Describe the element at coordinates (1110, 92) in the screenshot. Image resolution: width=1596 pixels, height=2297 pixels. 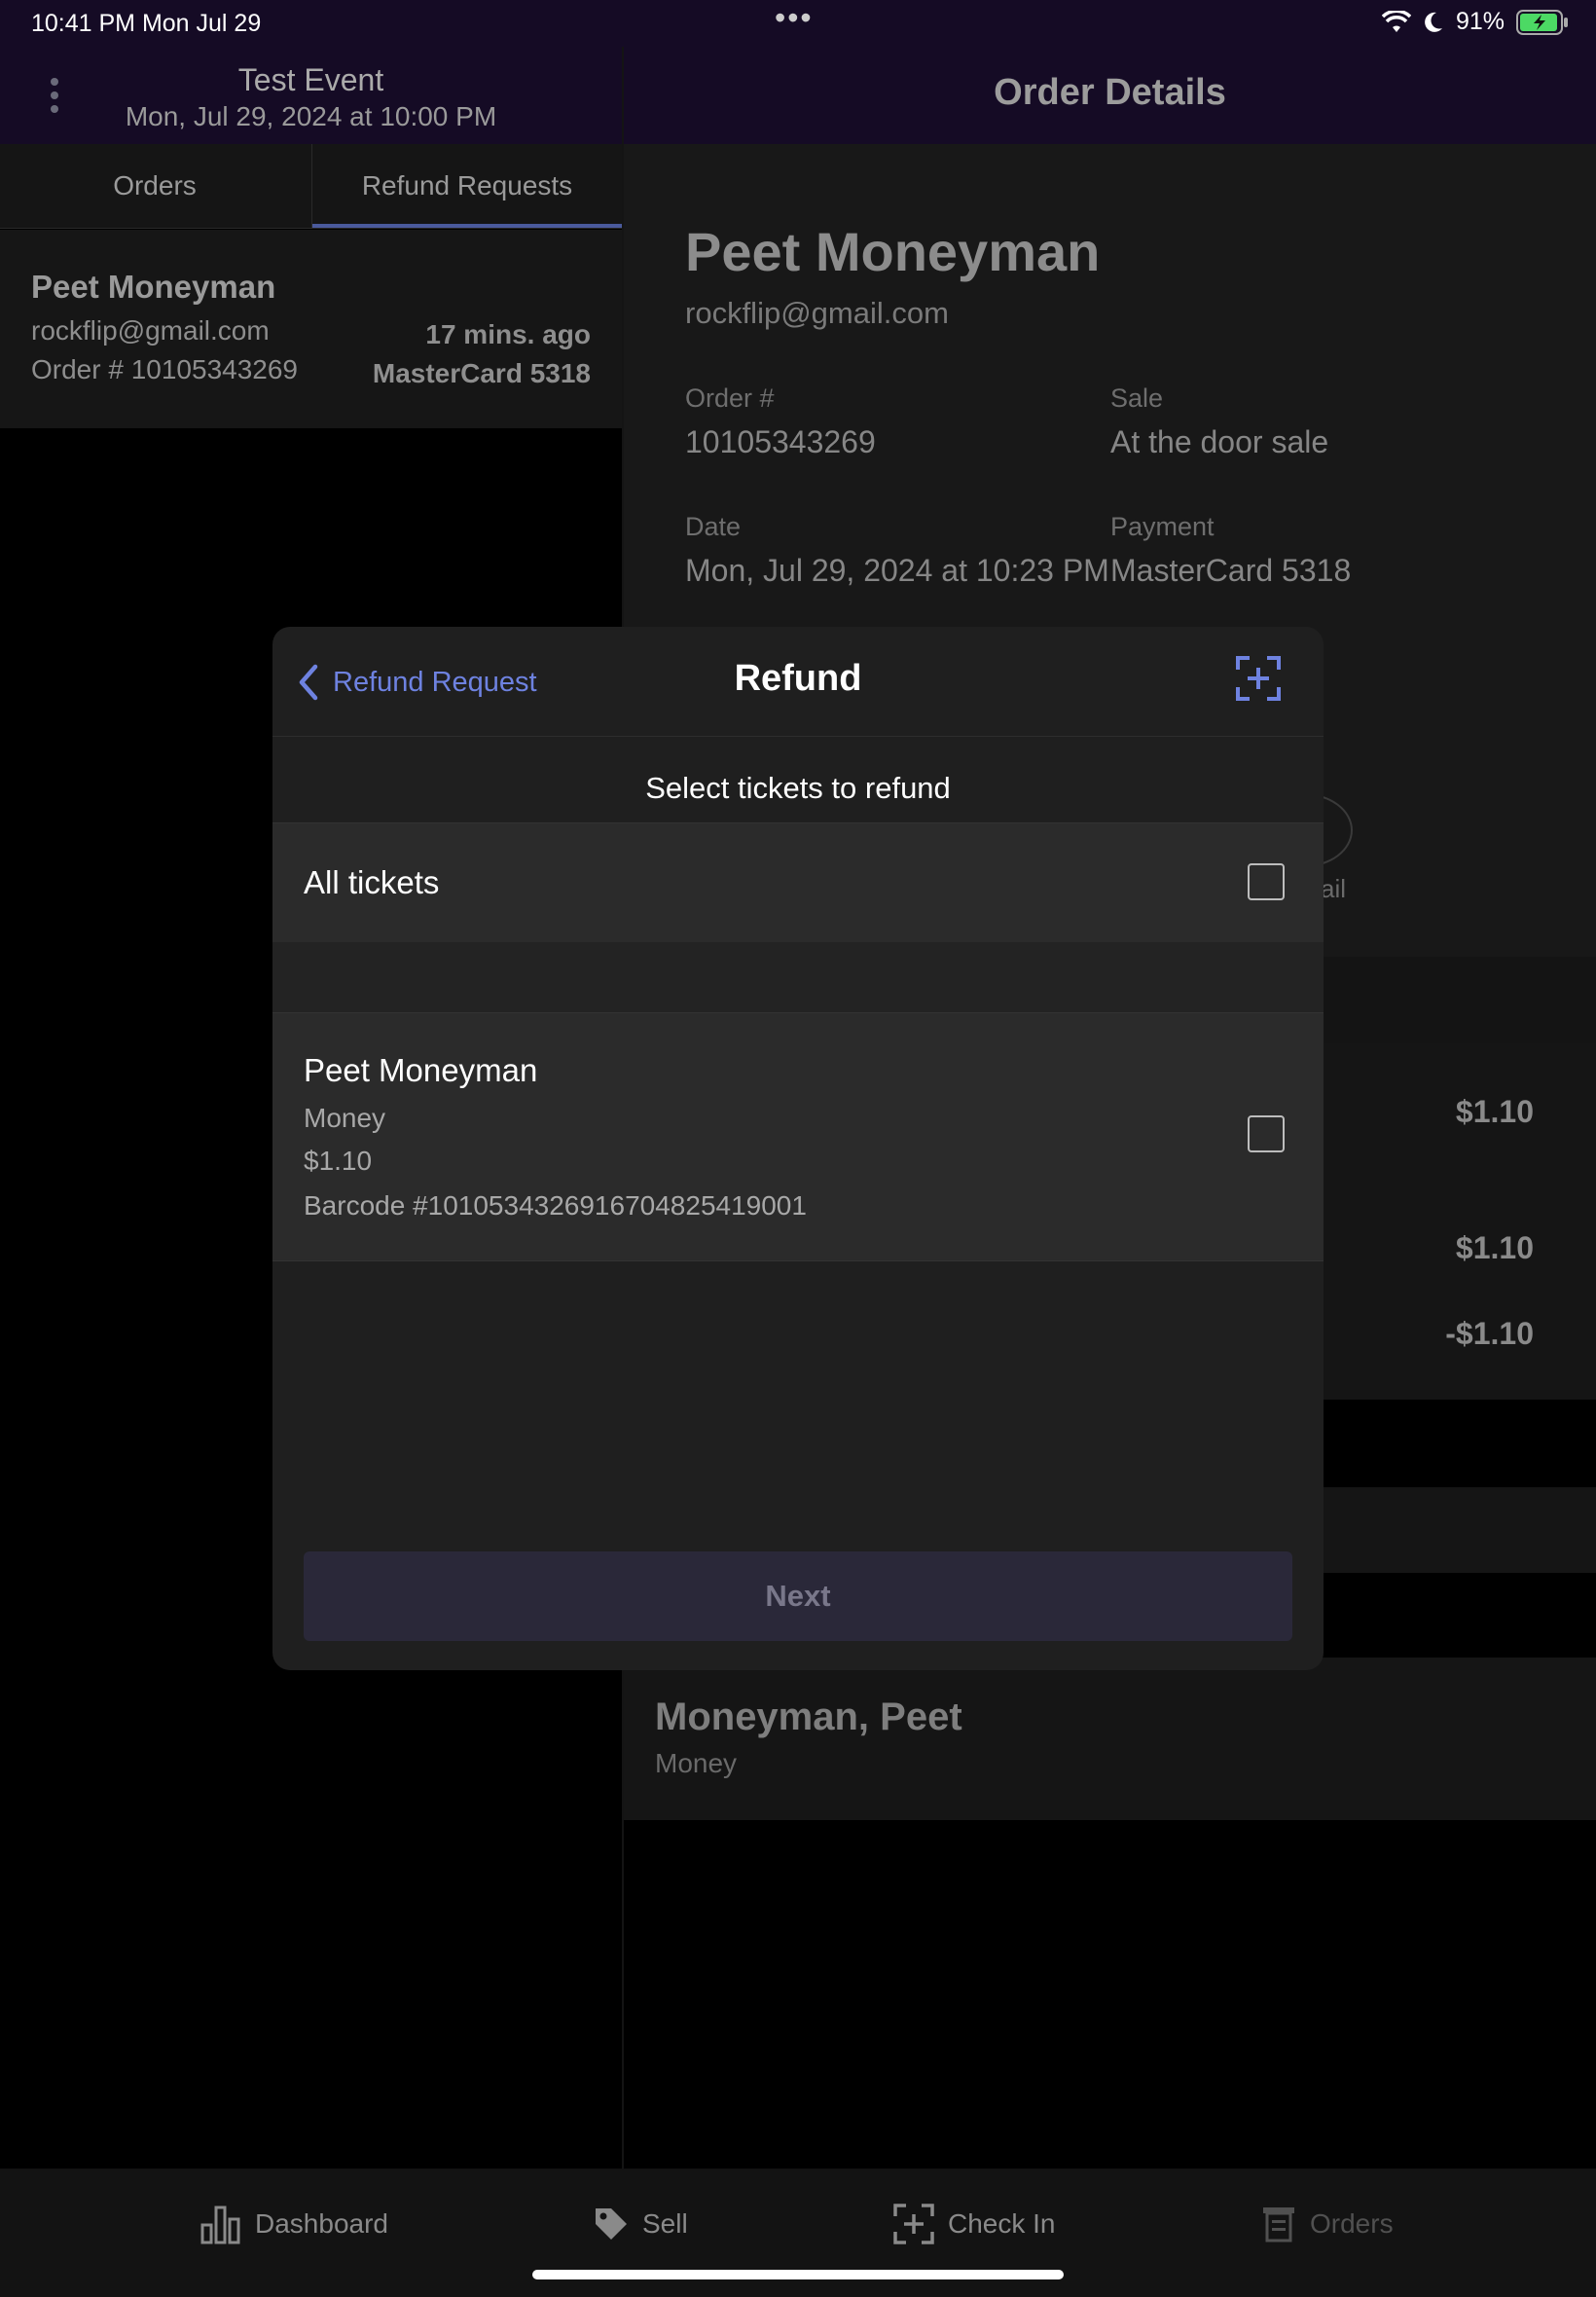
I see `page-title: Order Details` at that location.